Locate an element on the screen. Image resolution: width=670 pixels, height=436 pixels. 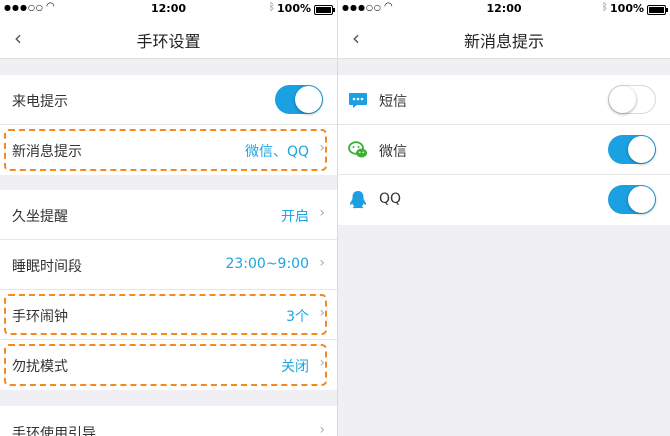
new-message-label: 新消息提示 is located at coordinates (47, 152).